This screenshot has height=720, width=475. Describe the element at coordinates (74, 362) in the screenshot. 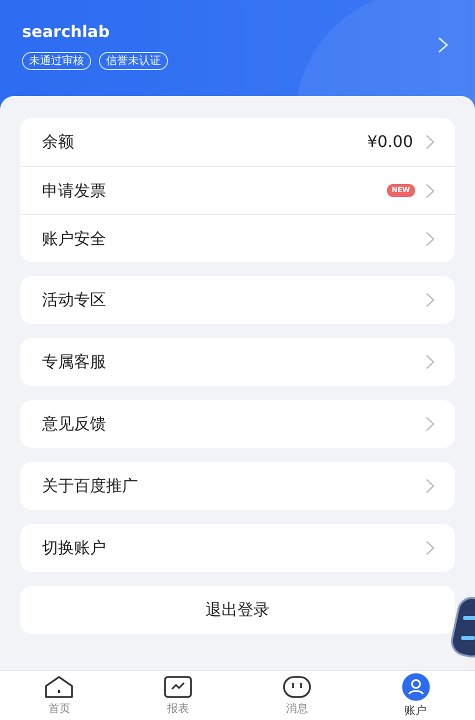

I see `menu-label: 专属客服` at that location.